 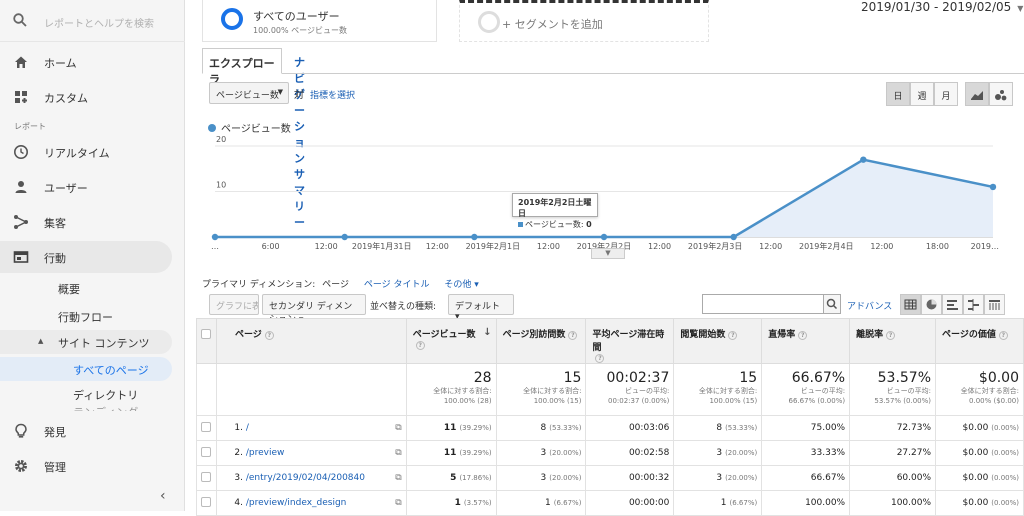 I want to click on header-unique-pageviews: ページ別訪問数?, so click(x=541, y=341).